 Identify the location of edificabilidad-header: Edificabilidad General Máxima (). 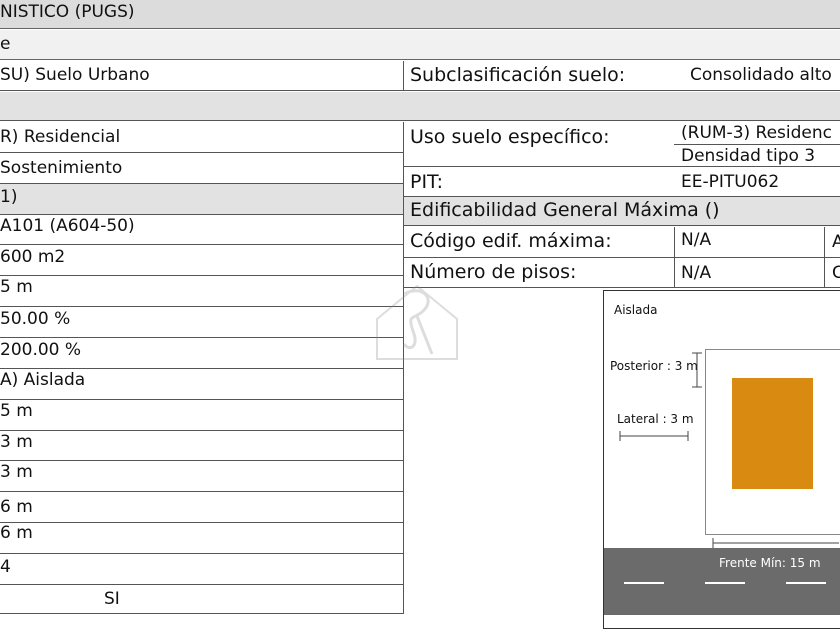
(565, 210).